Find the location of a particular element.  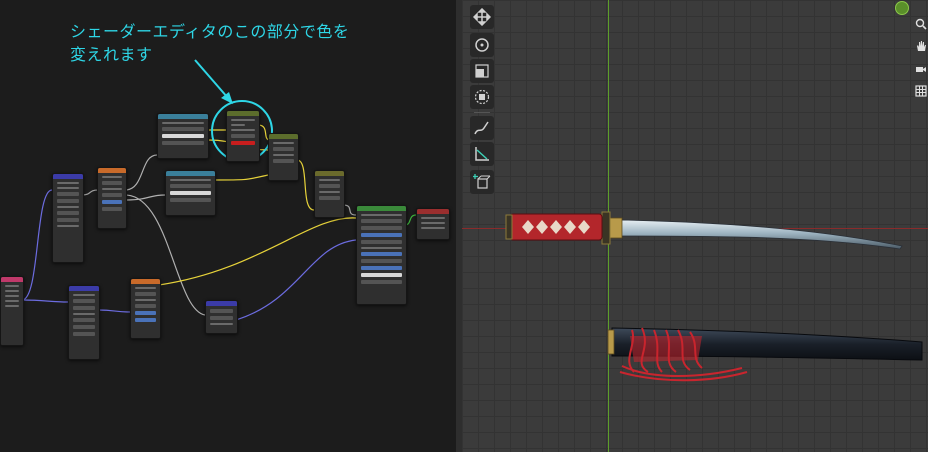

annotation-line-1: シェーダーエディタのこの部分で色を is located at coordinates (210, 31).